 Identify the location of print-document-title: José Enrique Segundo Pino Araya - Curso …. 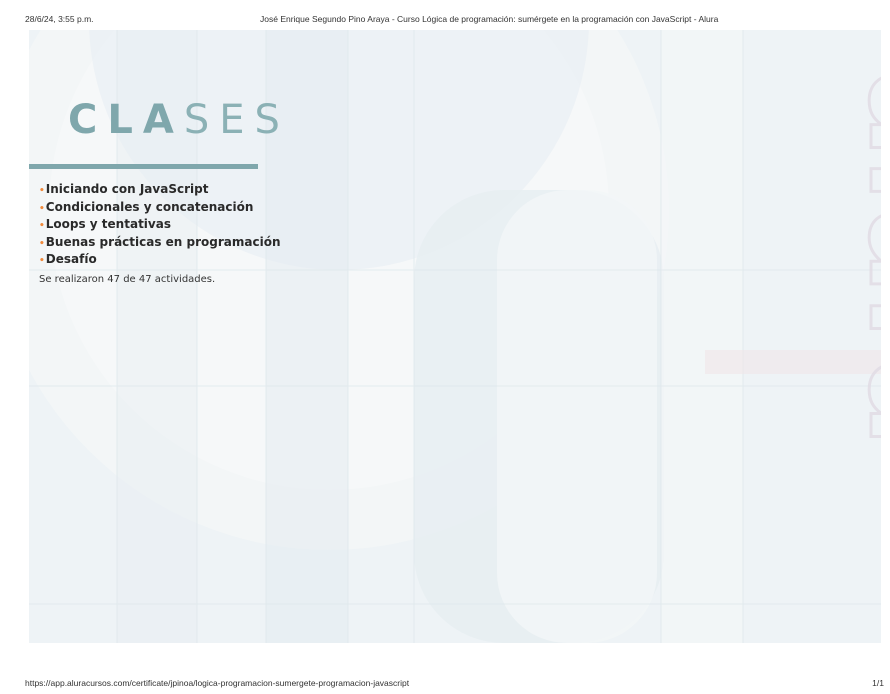
(489, 19).